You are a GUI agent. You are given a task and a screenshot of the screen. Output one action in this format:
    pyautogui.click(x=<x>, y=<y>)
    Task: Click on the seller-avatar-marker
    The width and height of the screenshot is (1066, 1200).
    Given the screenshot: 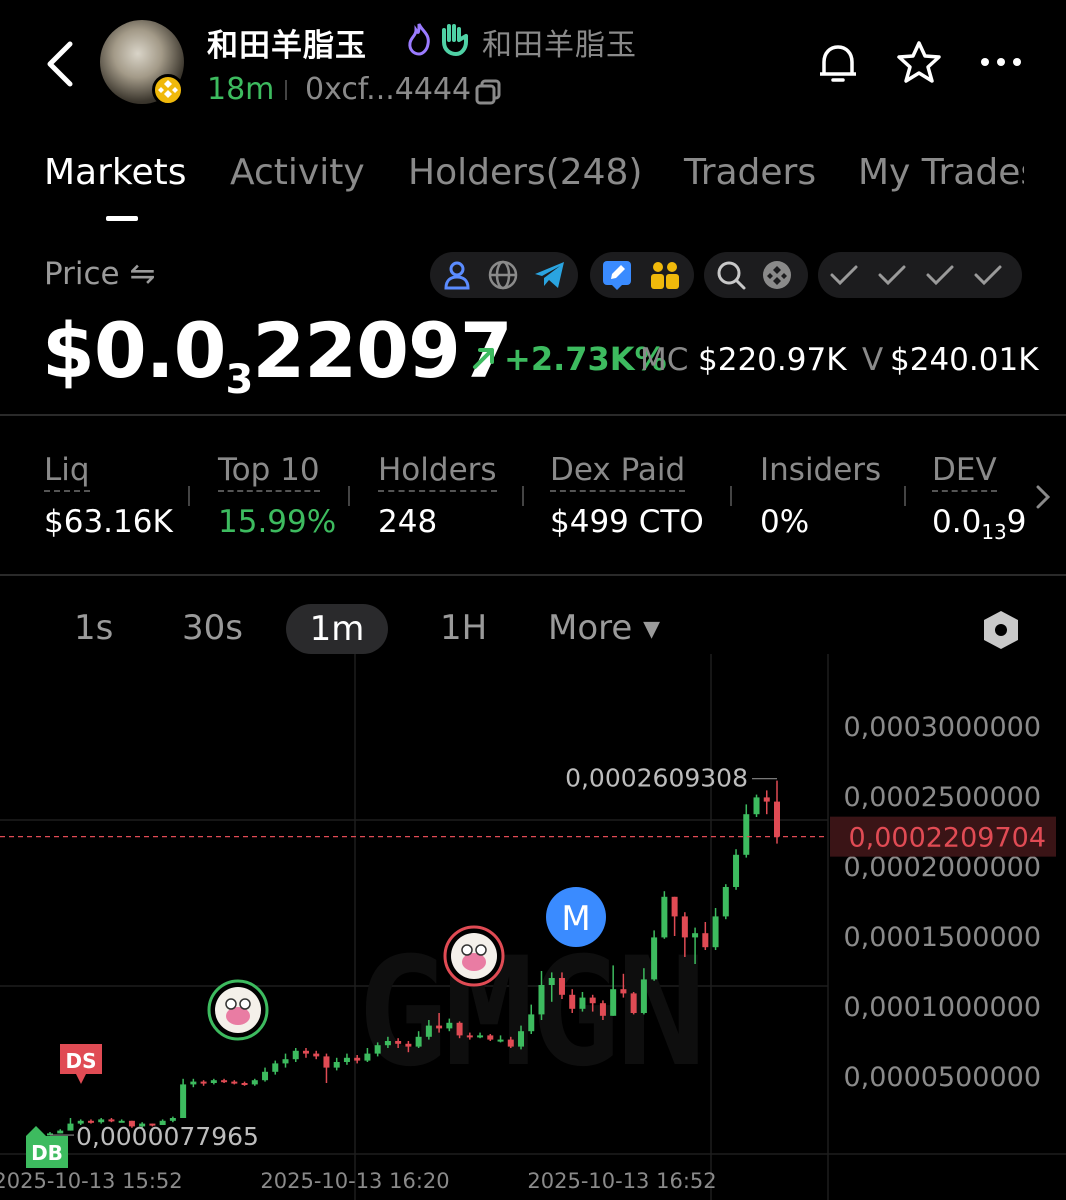 What is the action you would take?
    pyautogui.click(x=474, y=956)
    